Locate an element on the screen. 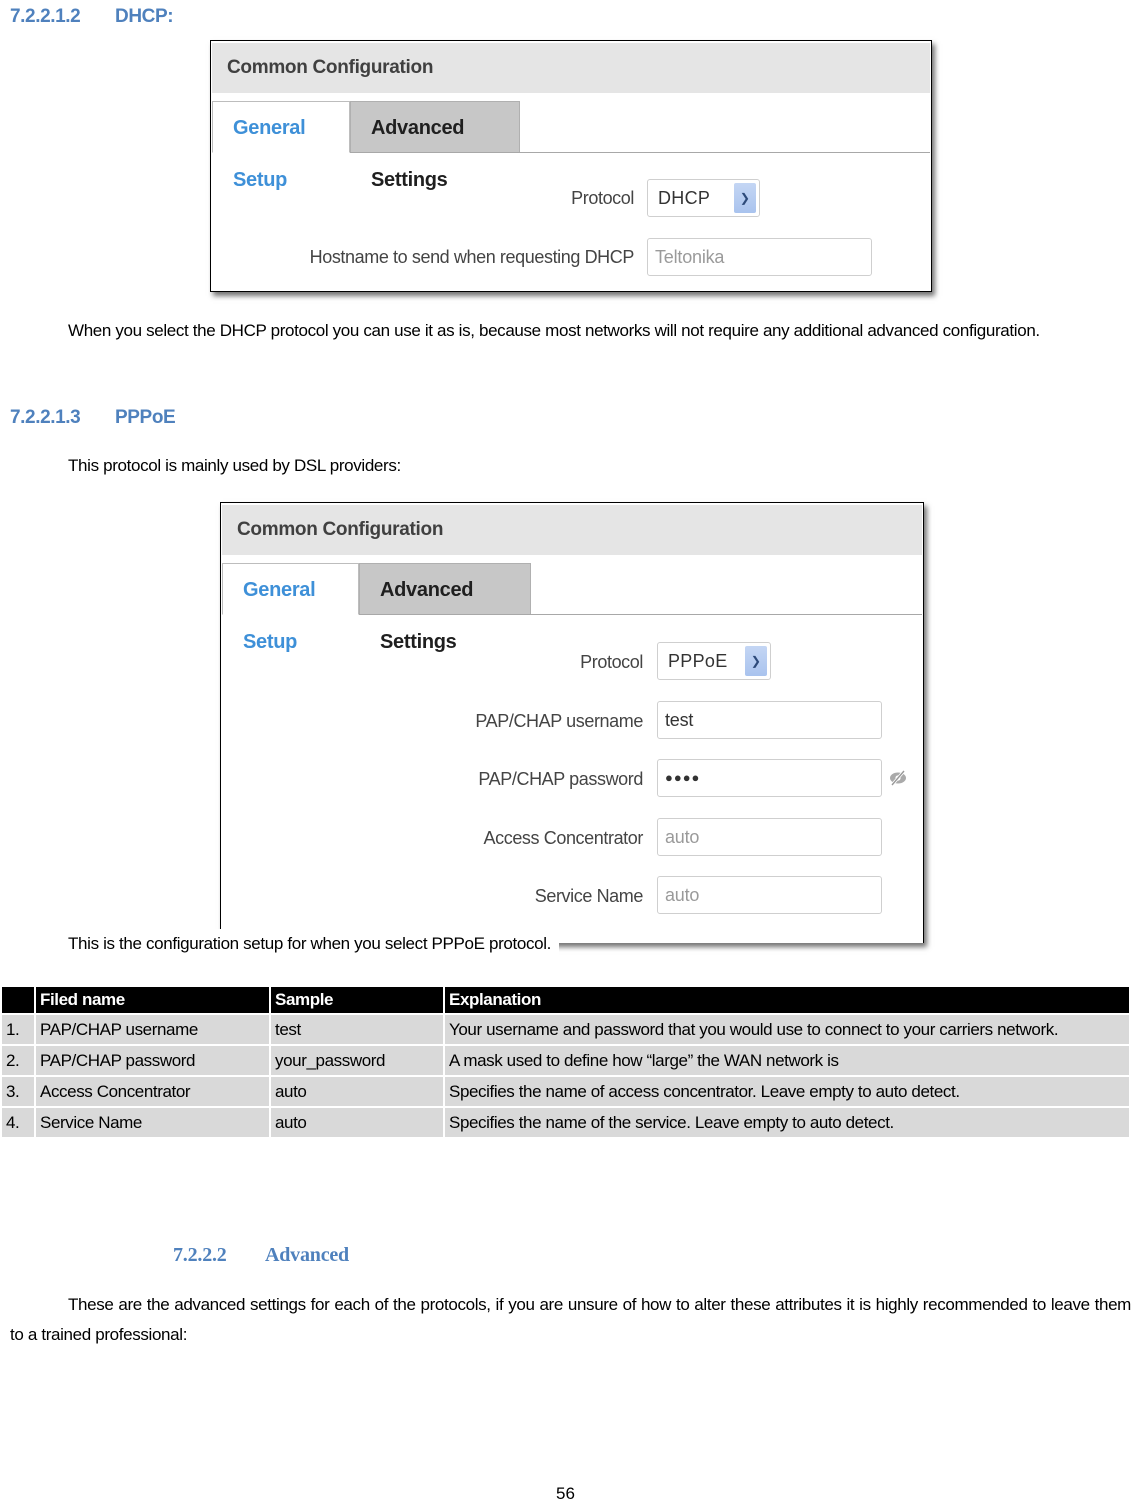 This screenshot has width=1131, height=1505. service-name-input: auto is located at coordinates (769, 895).